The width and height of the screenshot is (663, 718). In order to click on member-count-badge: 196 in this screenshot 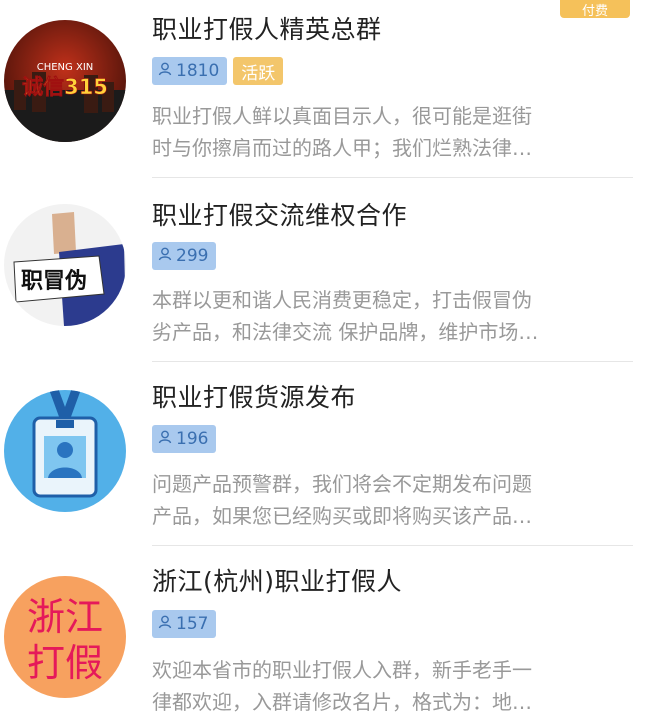, I will do `click(184, 439)`.